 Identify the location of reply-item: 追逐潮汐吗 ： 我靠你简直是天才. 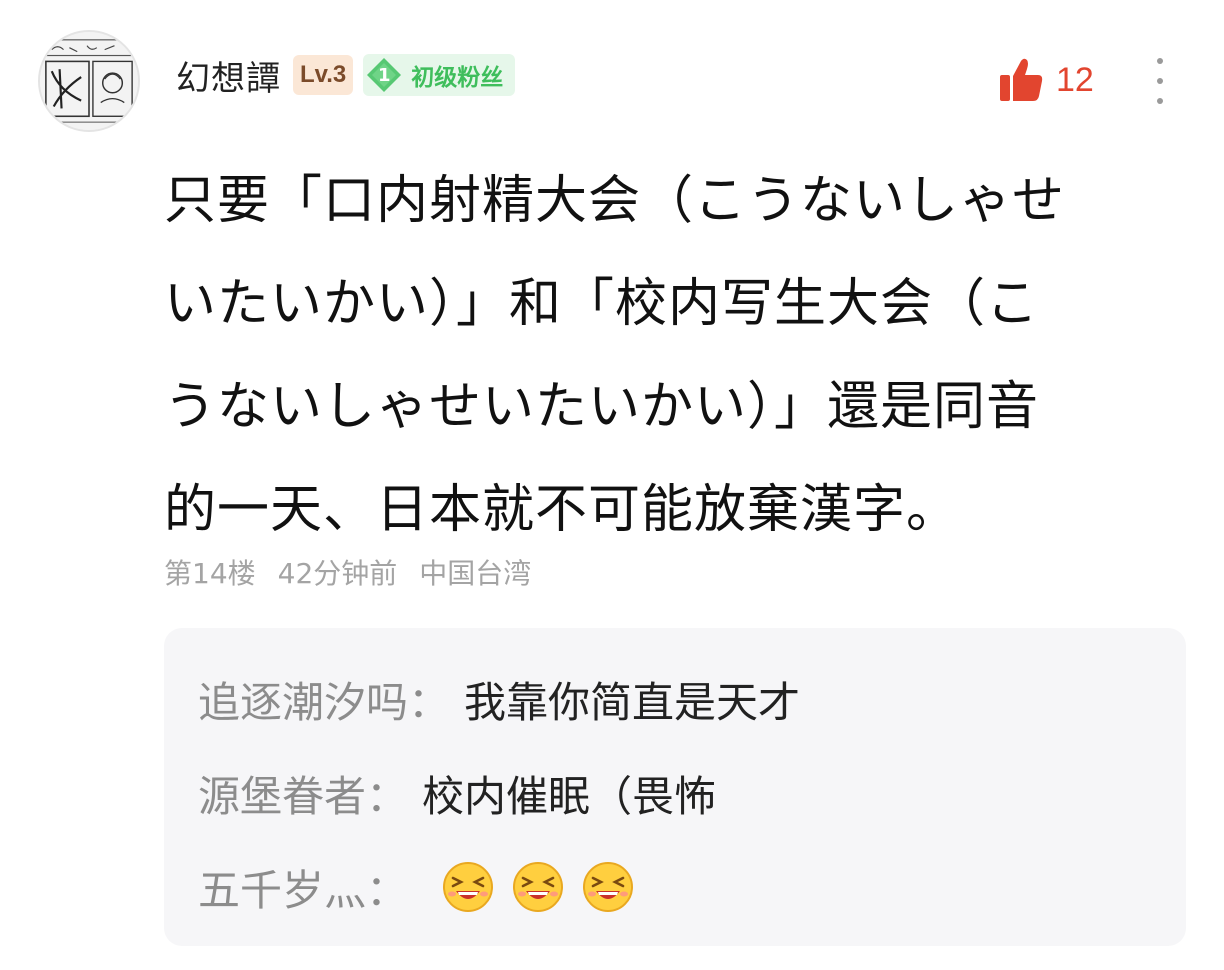
(692, 699).